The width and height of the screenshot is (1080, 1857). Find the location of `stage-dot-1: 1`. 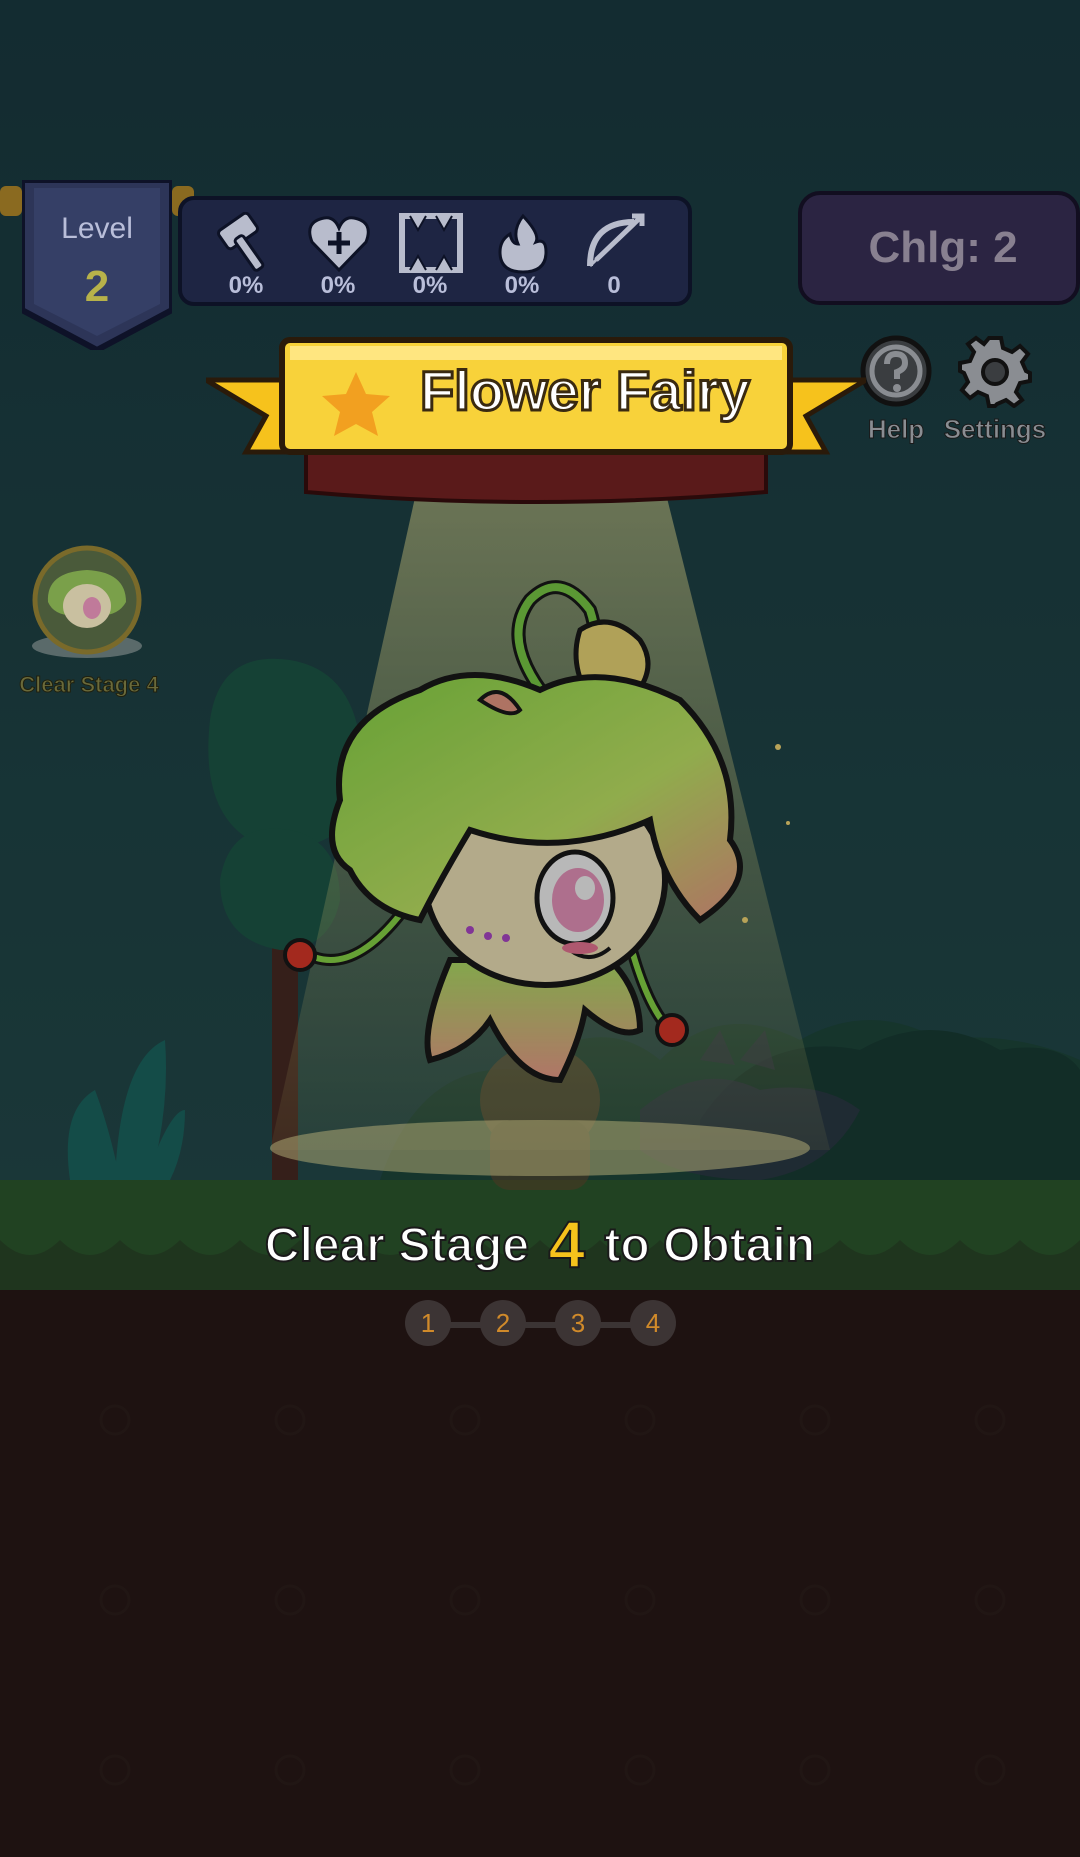

stage-dot-1: 1 is located at coordinates (428, 1323).